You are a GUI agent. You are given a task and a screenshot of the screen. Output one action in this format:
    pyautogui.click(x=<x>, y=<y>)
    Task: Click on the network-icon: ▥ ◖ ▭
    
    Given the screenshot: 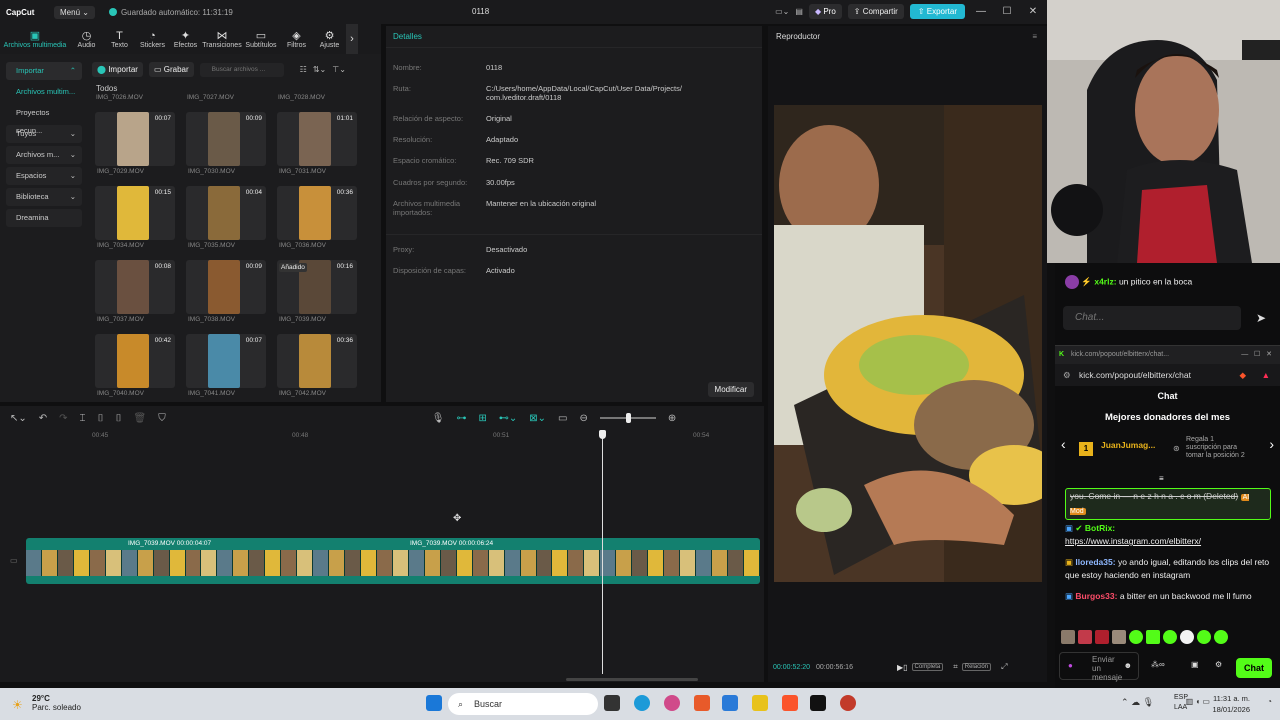 What is the action you would take?
    pyautogui.click(x=1198, y=701)
    